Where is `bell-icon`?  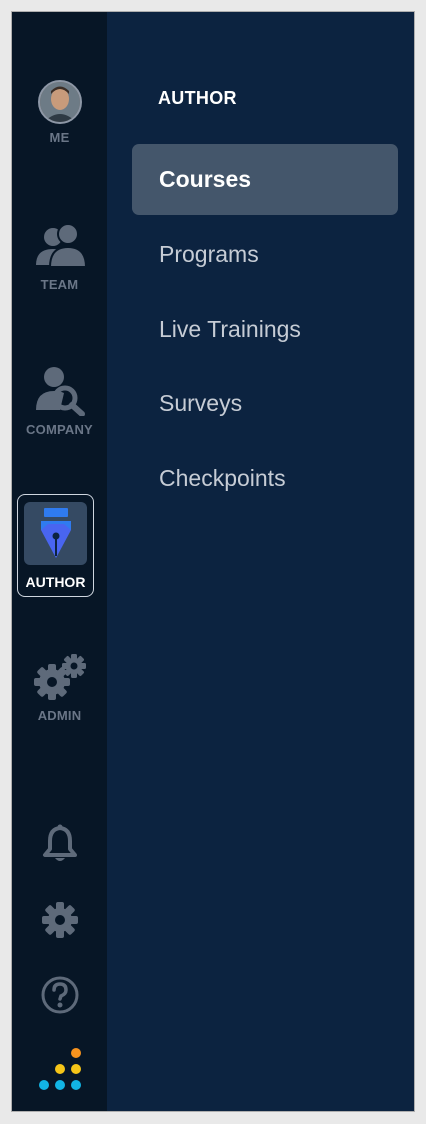 bell-icon is located at coordinates (59, 842).